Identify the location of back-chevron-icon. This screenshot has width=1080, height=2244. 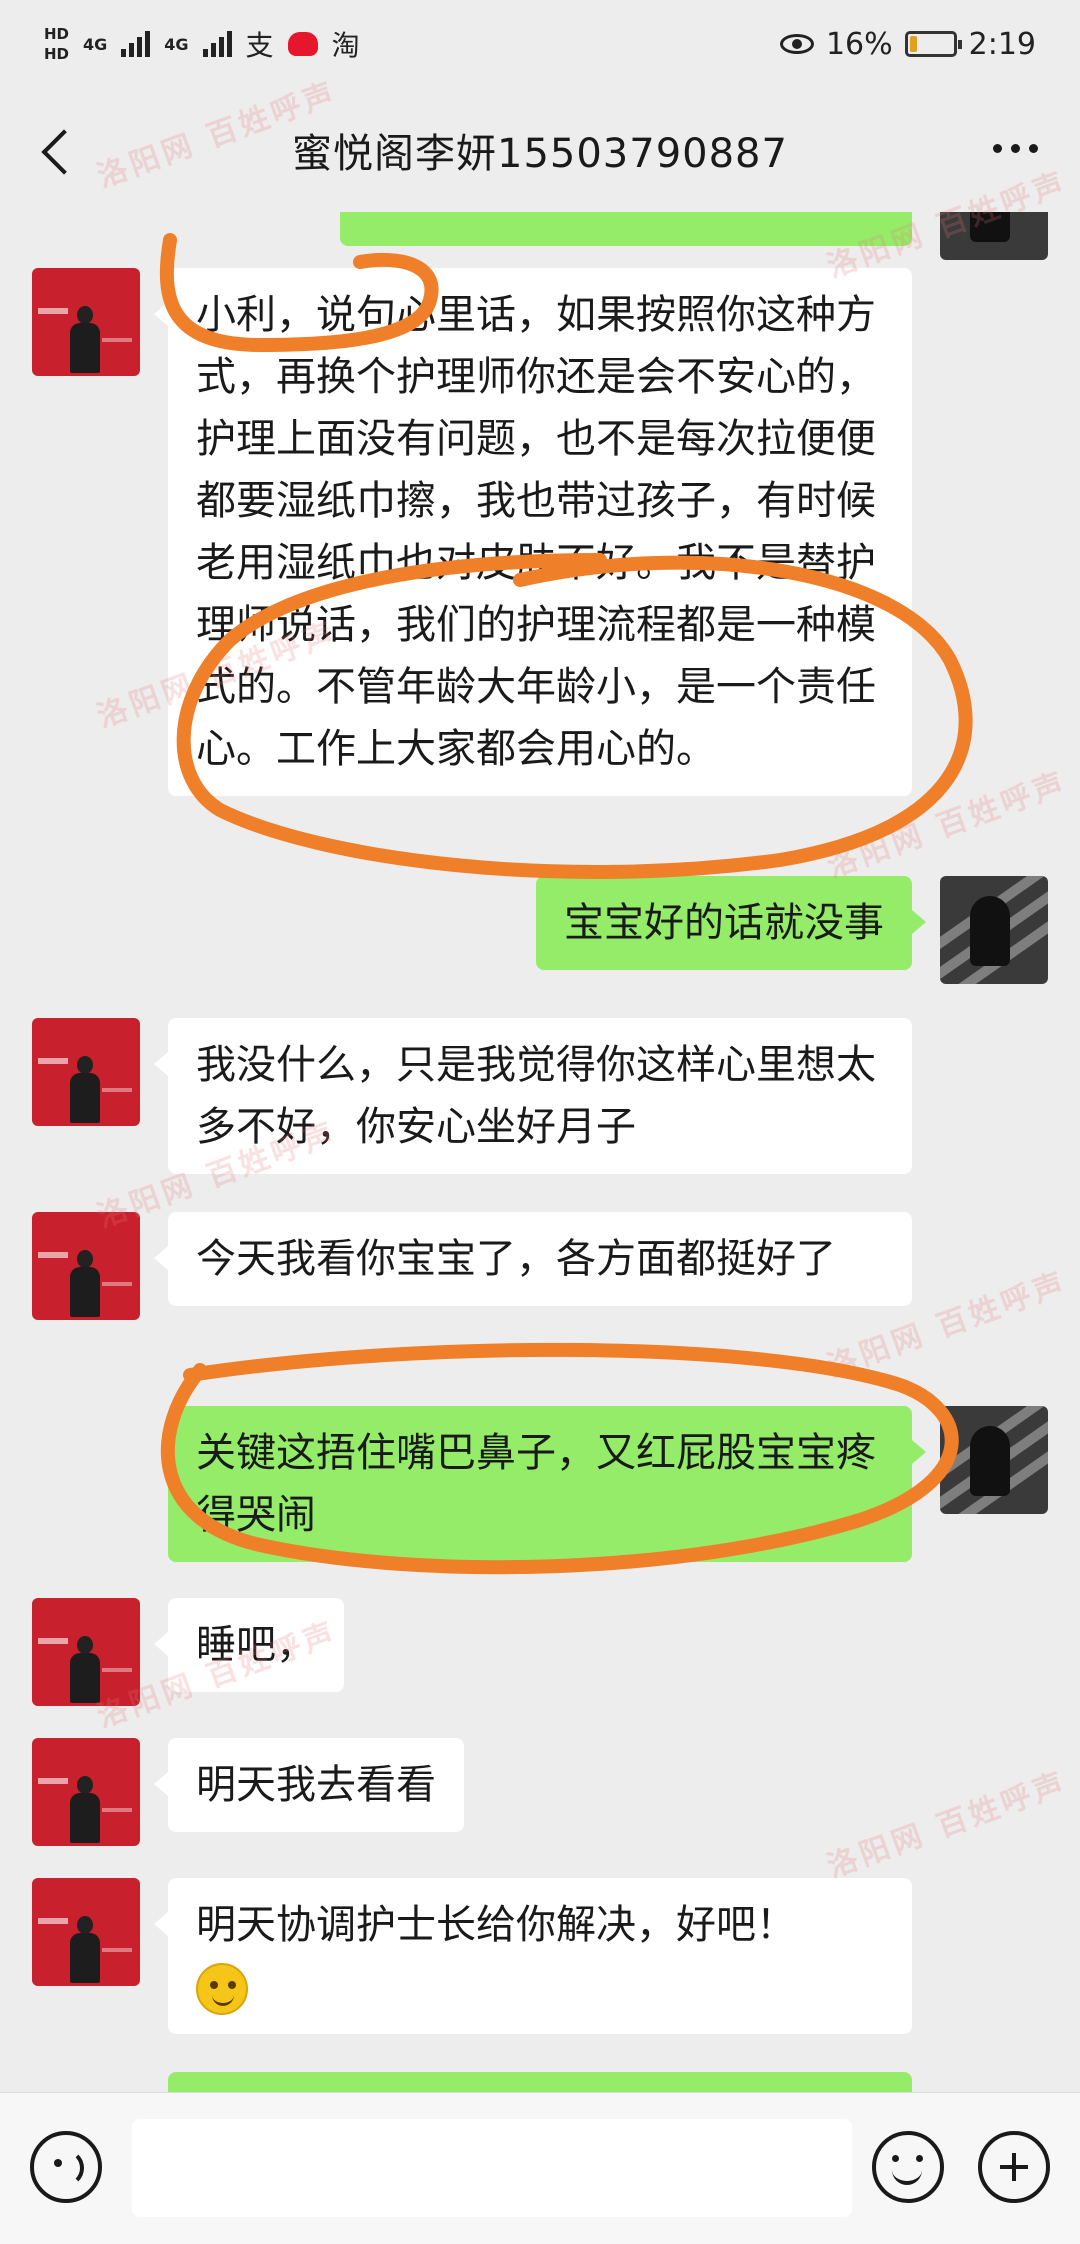
(60, 150).